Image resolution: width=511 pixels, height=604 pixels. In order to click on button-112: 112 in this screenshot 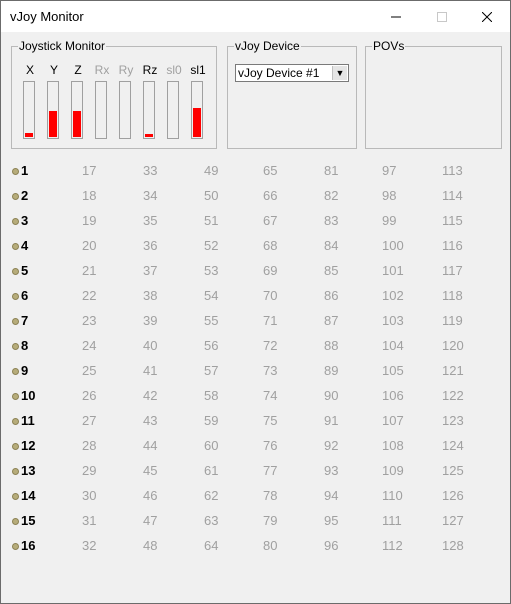, I will do `click(392, 545)`.